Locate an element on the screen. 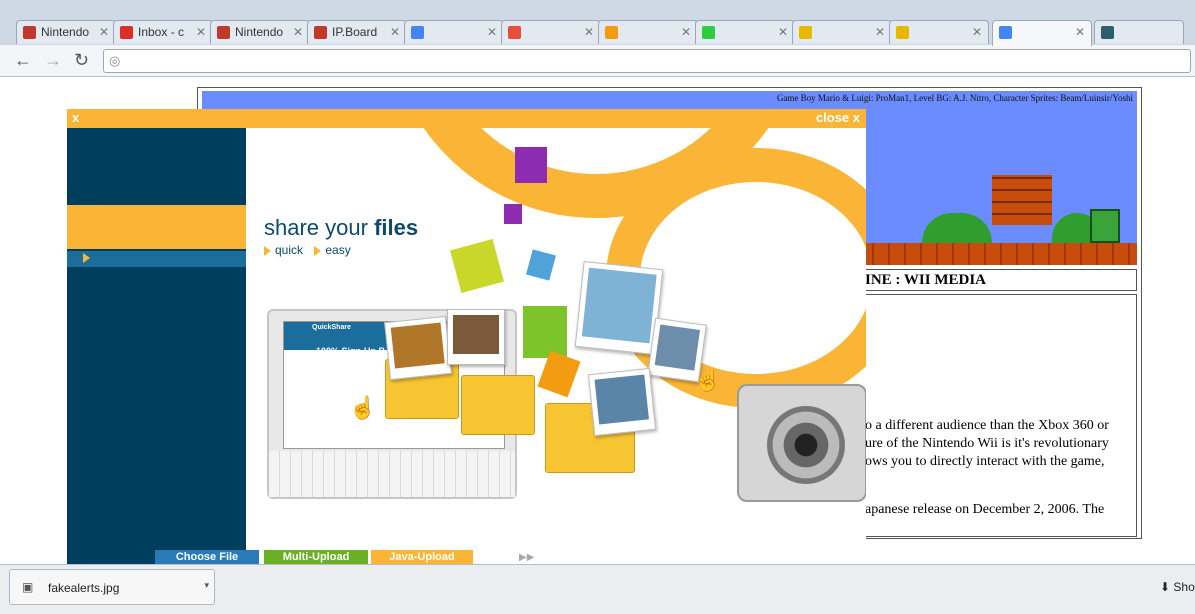 The image size is (1195, 614). gmail-favicon-icon is located at coordinates (126, 32).